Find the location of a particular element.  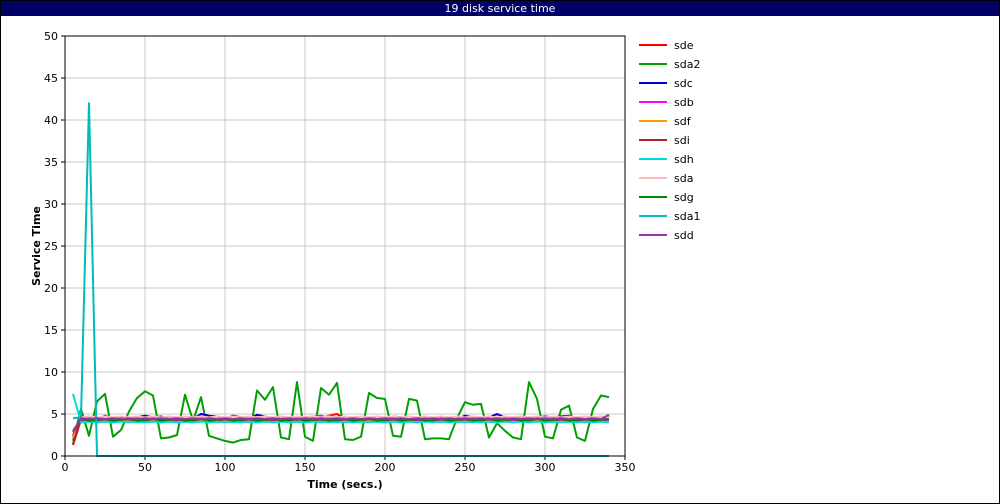

y-tick-label: 35 is located at coordinates (51, 162).